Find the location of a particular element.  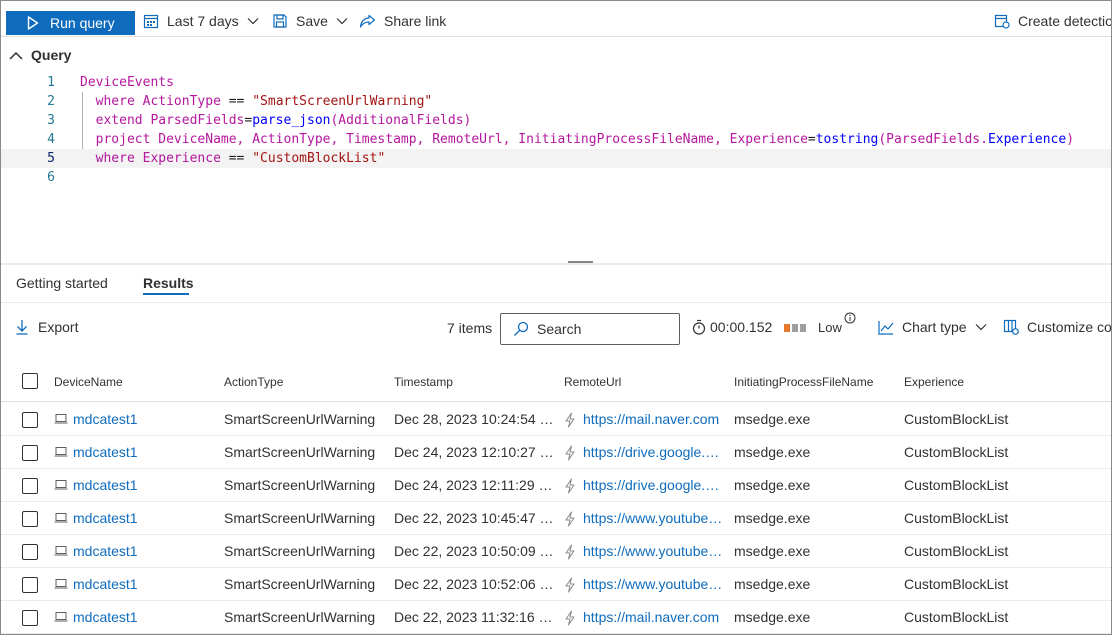

tab-results: Results is located at coordinates (168, 283).